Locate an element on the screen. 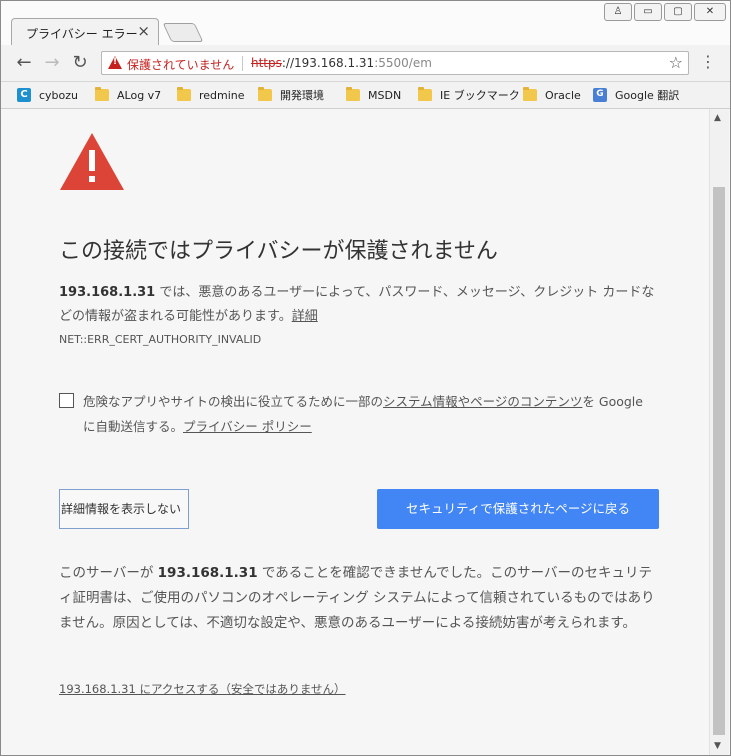 The height and width of the screenshot is (756, 731). bookmark-msdn: MSDN is located at coordinates (373, 95).